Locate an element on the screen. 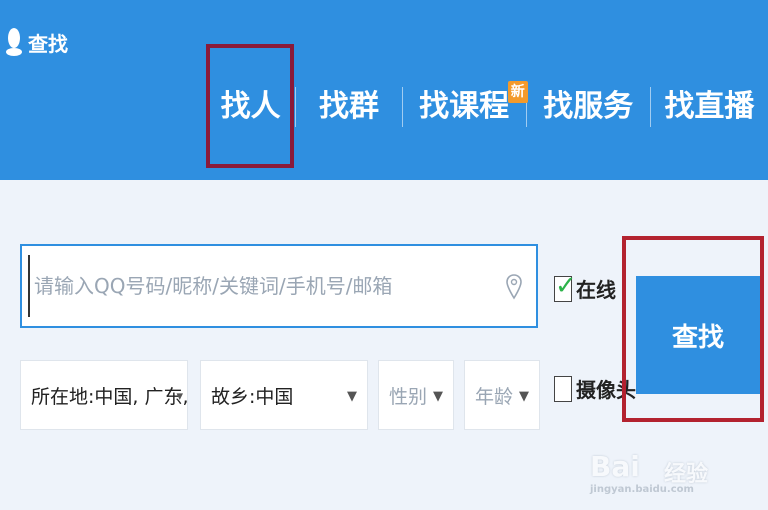  tab-label: 找群 is located at coordinates (348, 106).